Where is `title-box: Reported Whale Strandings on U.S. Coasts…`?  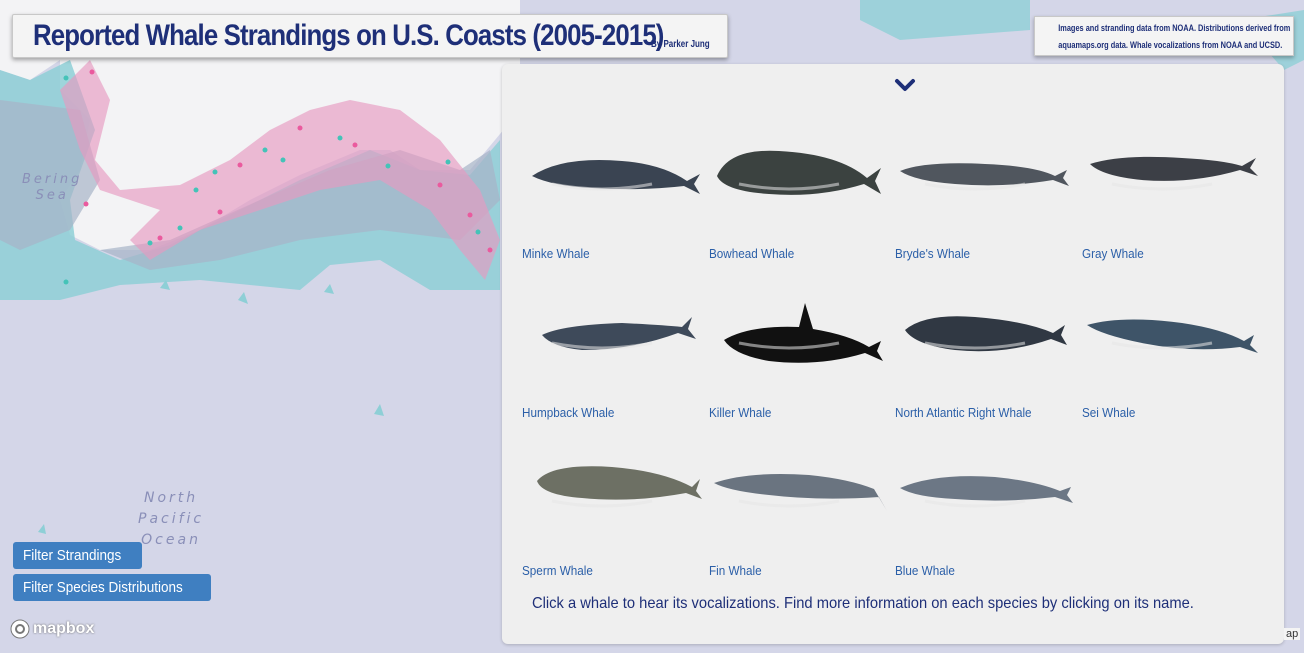 title-box: Reported Whale Strandings on U.S. Coasts… is located at coordinates (370, 36).